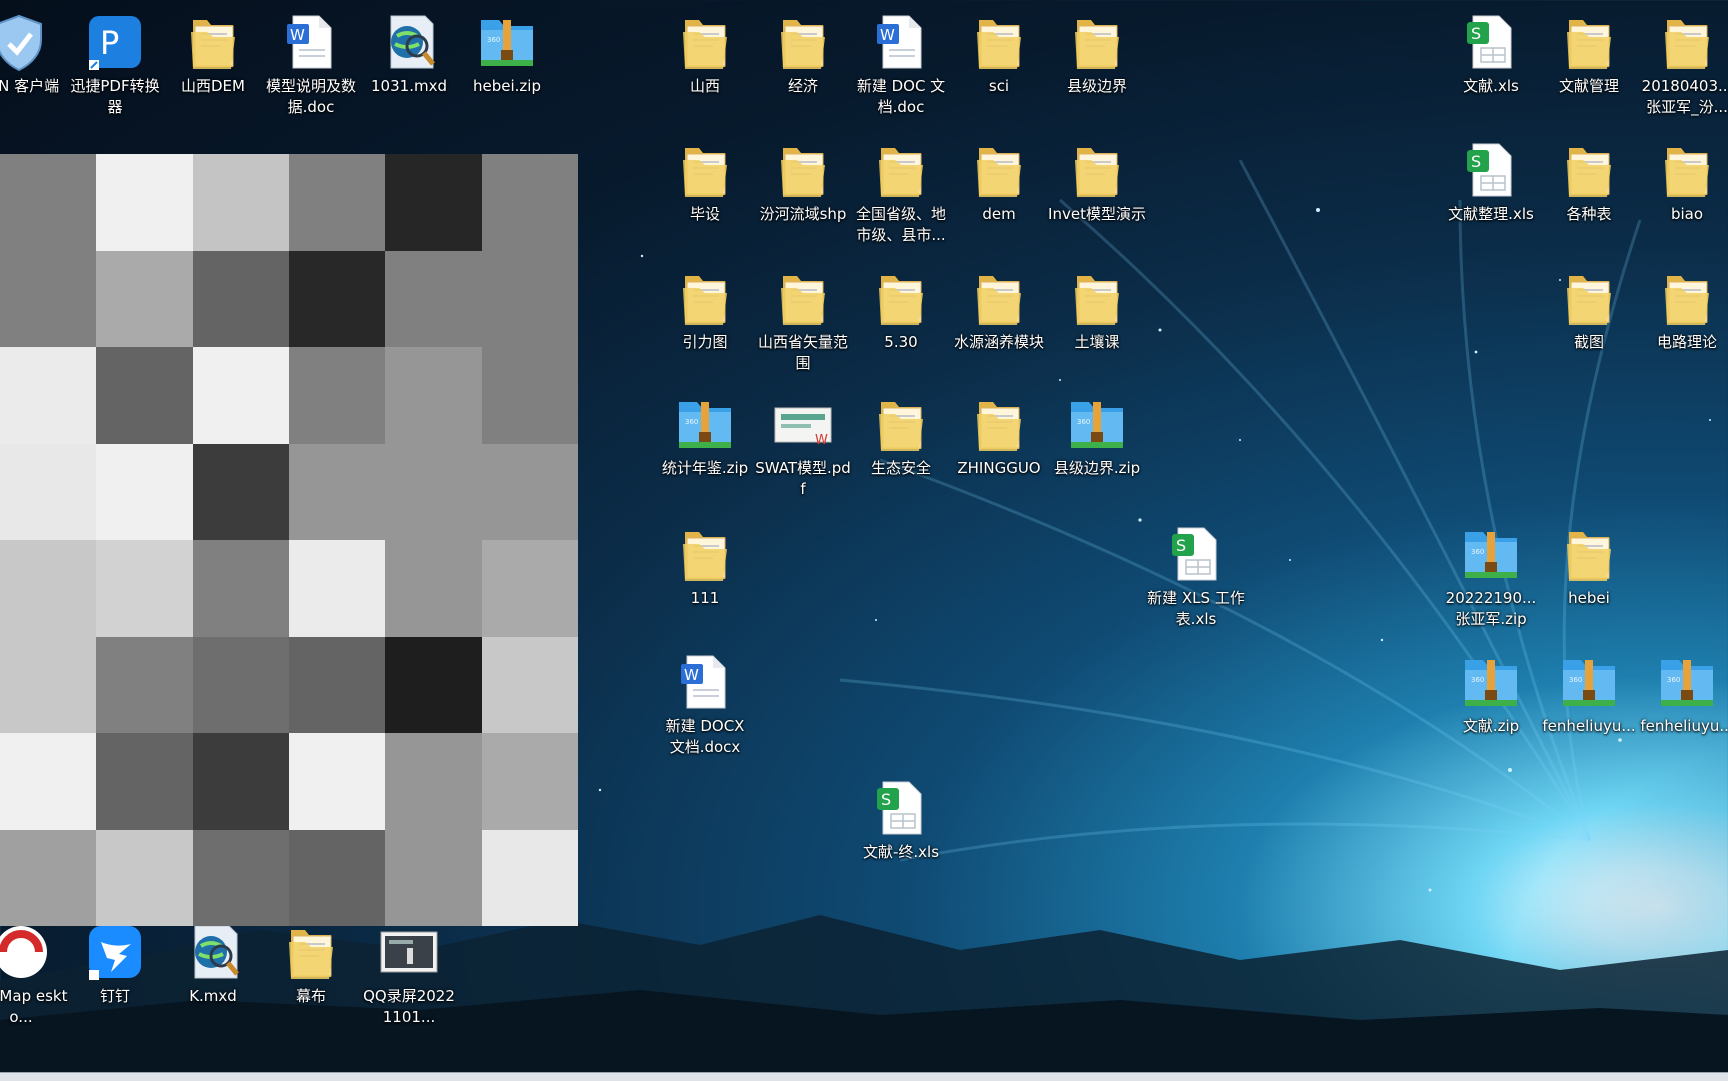 The width and height of the screenshot is (1728, 1081). I want to click on desktop-icon-label: 各种表, so click(1589, 214).